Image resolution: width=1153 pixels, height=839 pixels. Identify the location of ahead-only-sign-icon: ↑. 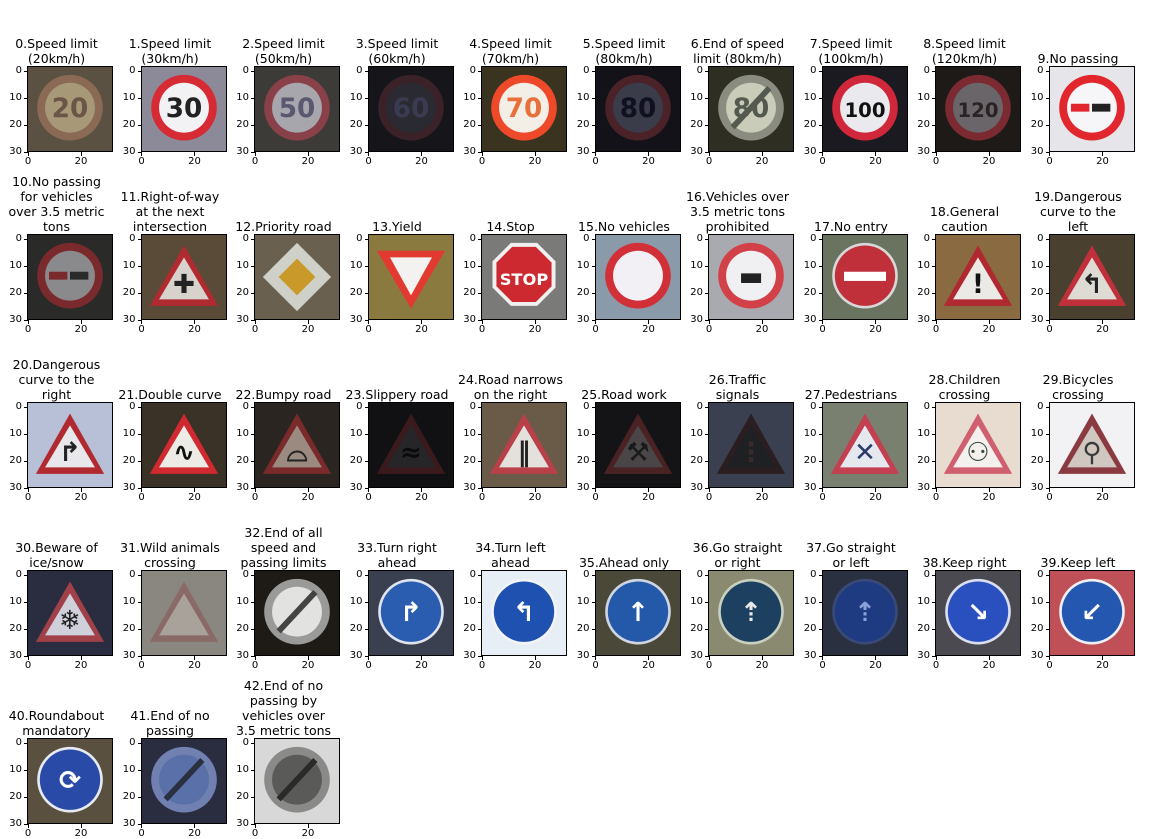
(637, 613).